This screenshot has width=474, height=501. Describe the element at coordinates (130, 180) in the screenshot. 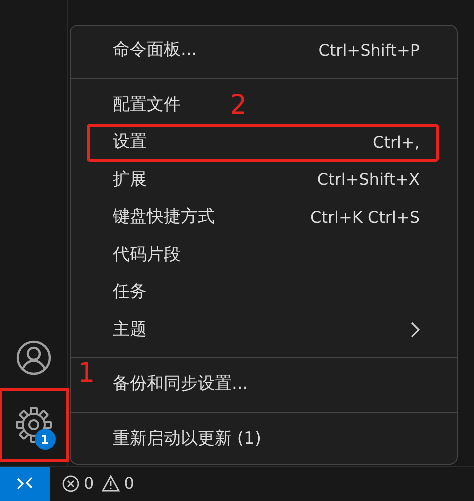

I see `menu-item-label: 扩展` at that location.